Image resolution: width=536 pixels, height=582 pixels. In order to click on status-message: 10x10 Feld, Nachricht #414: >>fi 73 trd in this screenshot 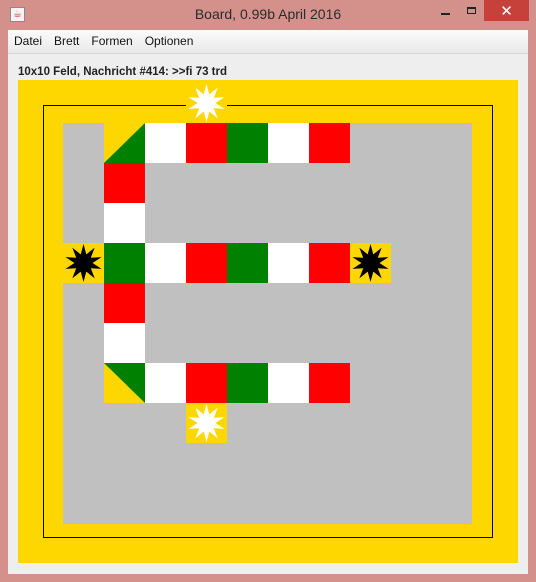, I will do `click(123, 72)`.